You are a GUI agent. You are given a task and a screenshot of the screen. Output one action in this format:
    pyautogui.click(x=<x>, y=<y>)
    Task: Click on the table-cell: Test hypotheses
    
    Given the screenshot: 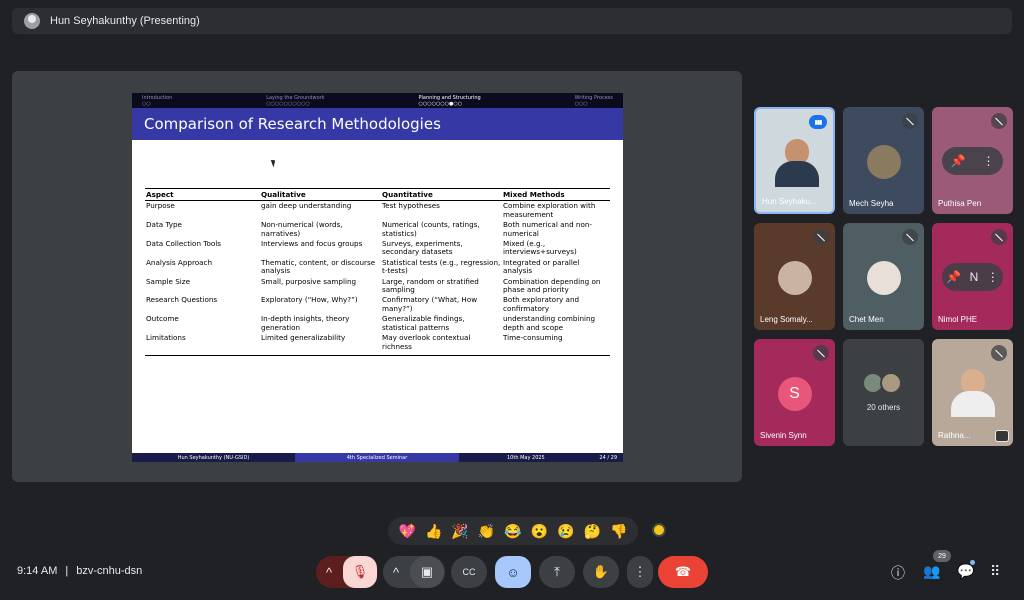 What is the action you would take?
    pyautogui.click(x=411, y=206)
    